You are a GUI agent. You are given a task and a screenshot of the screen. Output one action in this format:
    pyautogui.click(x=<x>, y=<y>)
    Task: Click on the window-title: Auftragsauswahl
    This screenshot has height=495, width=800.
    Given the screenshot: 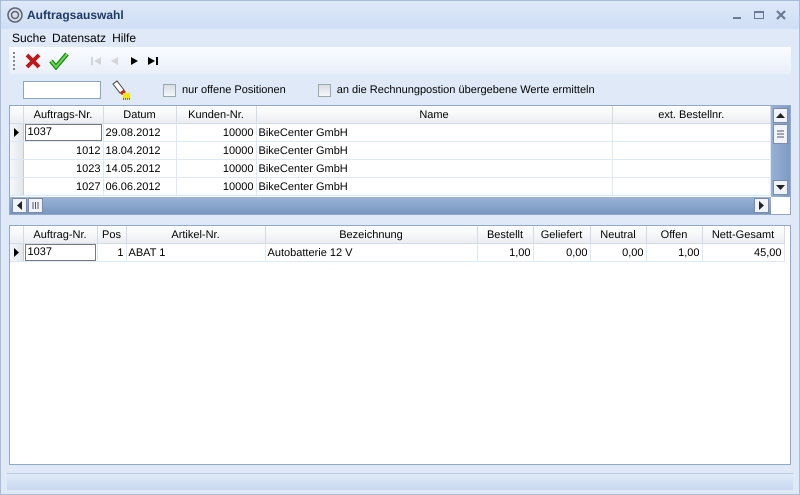 What is the action you would take?
    pyautogui.click(x=75, y=15)
    